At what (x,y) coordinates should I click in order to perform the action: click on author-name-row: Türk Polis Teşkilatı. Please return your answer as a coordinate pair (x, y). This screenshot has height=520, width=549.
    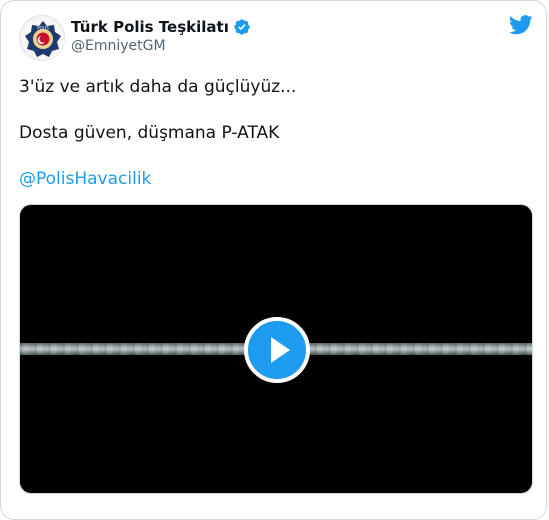
    Looking at the image, I should click on (161, 27).